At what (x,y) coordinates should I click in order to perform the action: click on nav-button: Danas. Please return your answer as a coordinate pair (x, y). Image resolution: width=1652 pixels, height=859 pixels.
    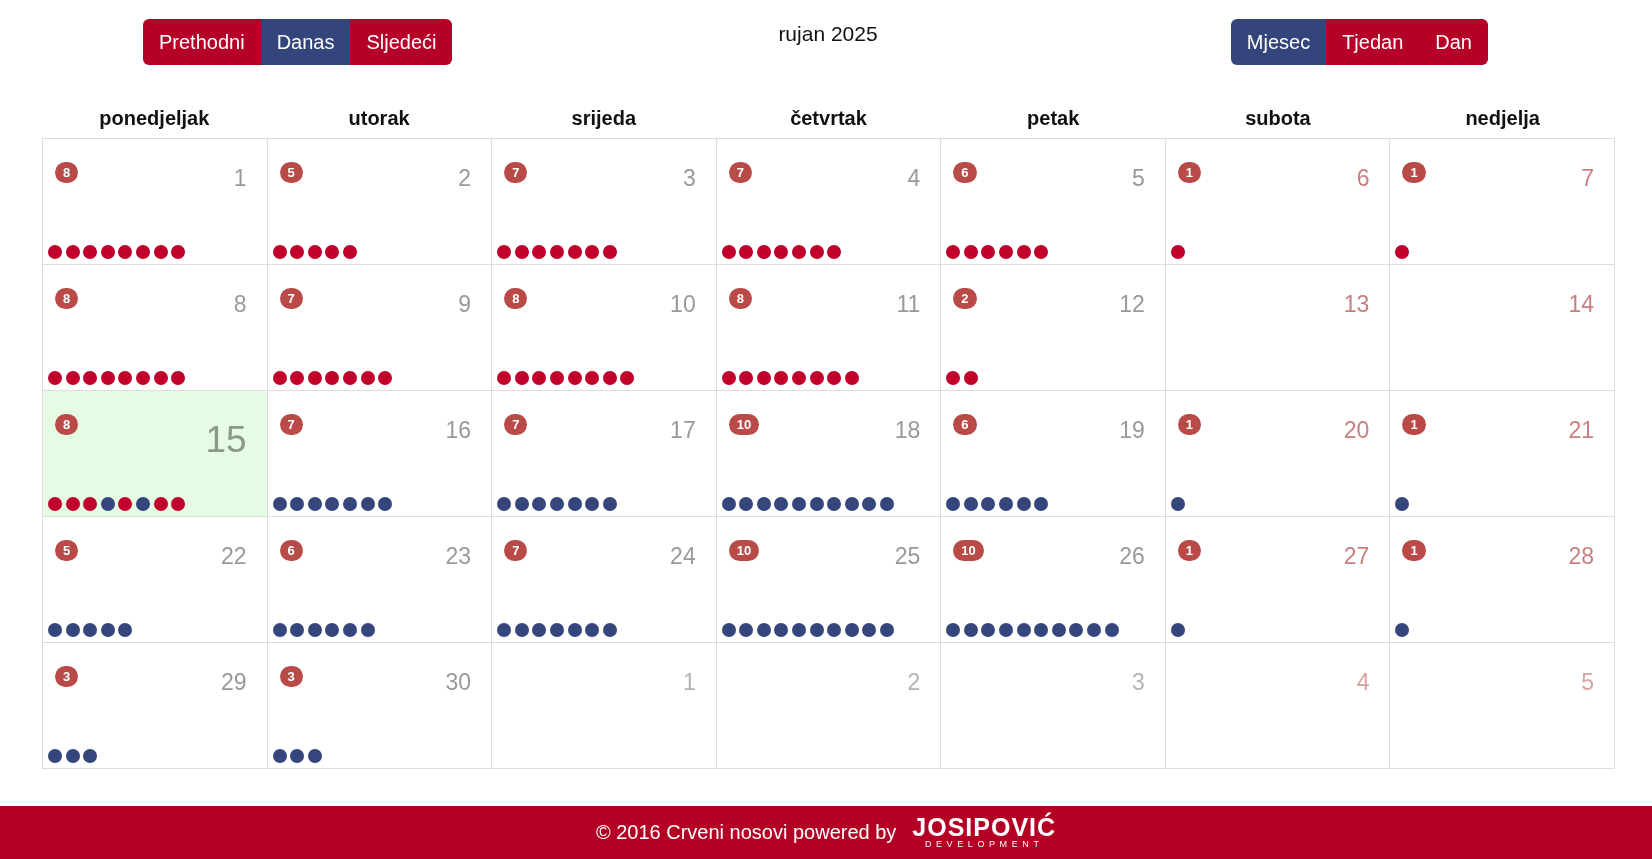
    Looking at the image, I should click on (305, 42).